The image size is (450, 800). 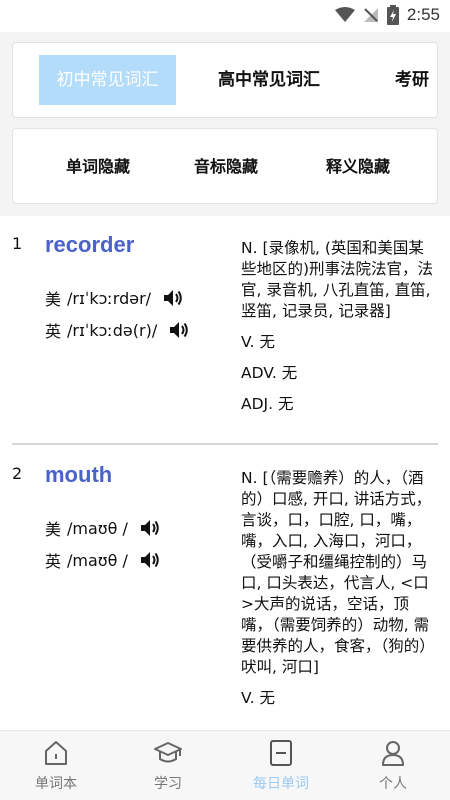 I want to click on us-pronunciation: 美 /rɪˈkɔːrdər/, so click(x=114, y=298).